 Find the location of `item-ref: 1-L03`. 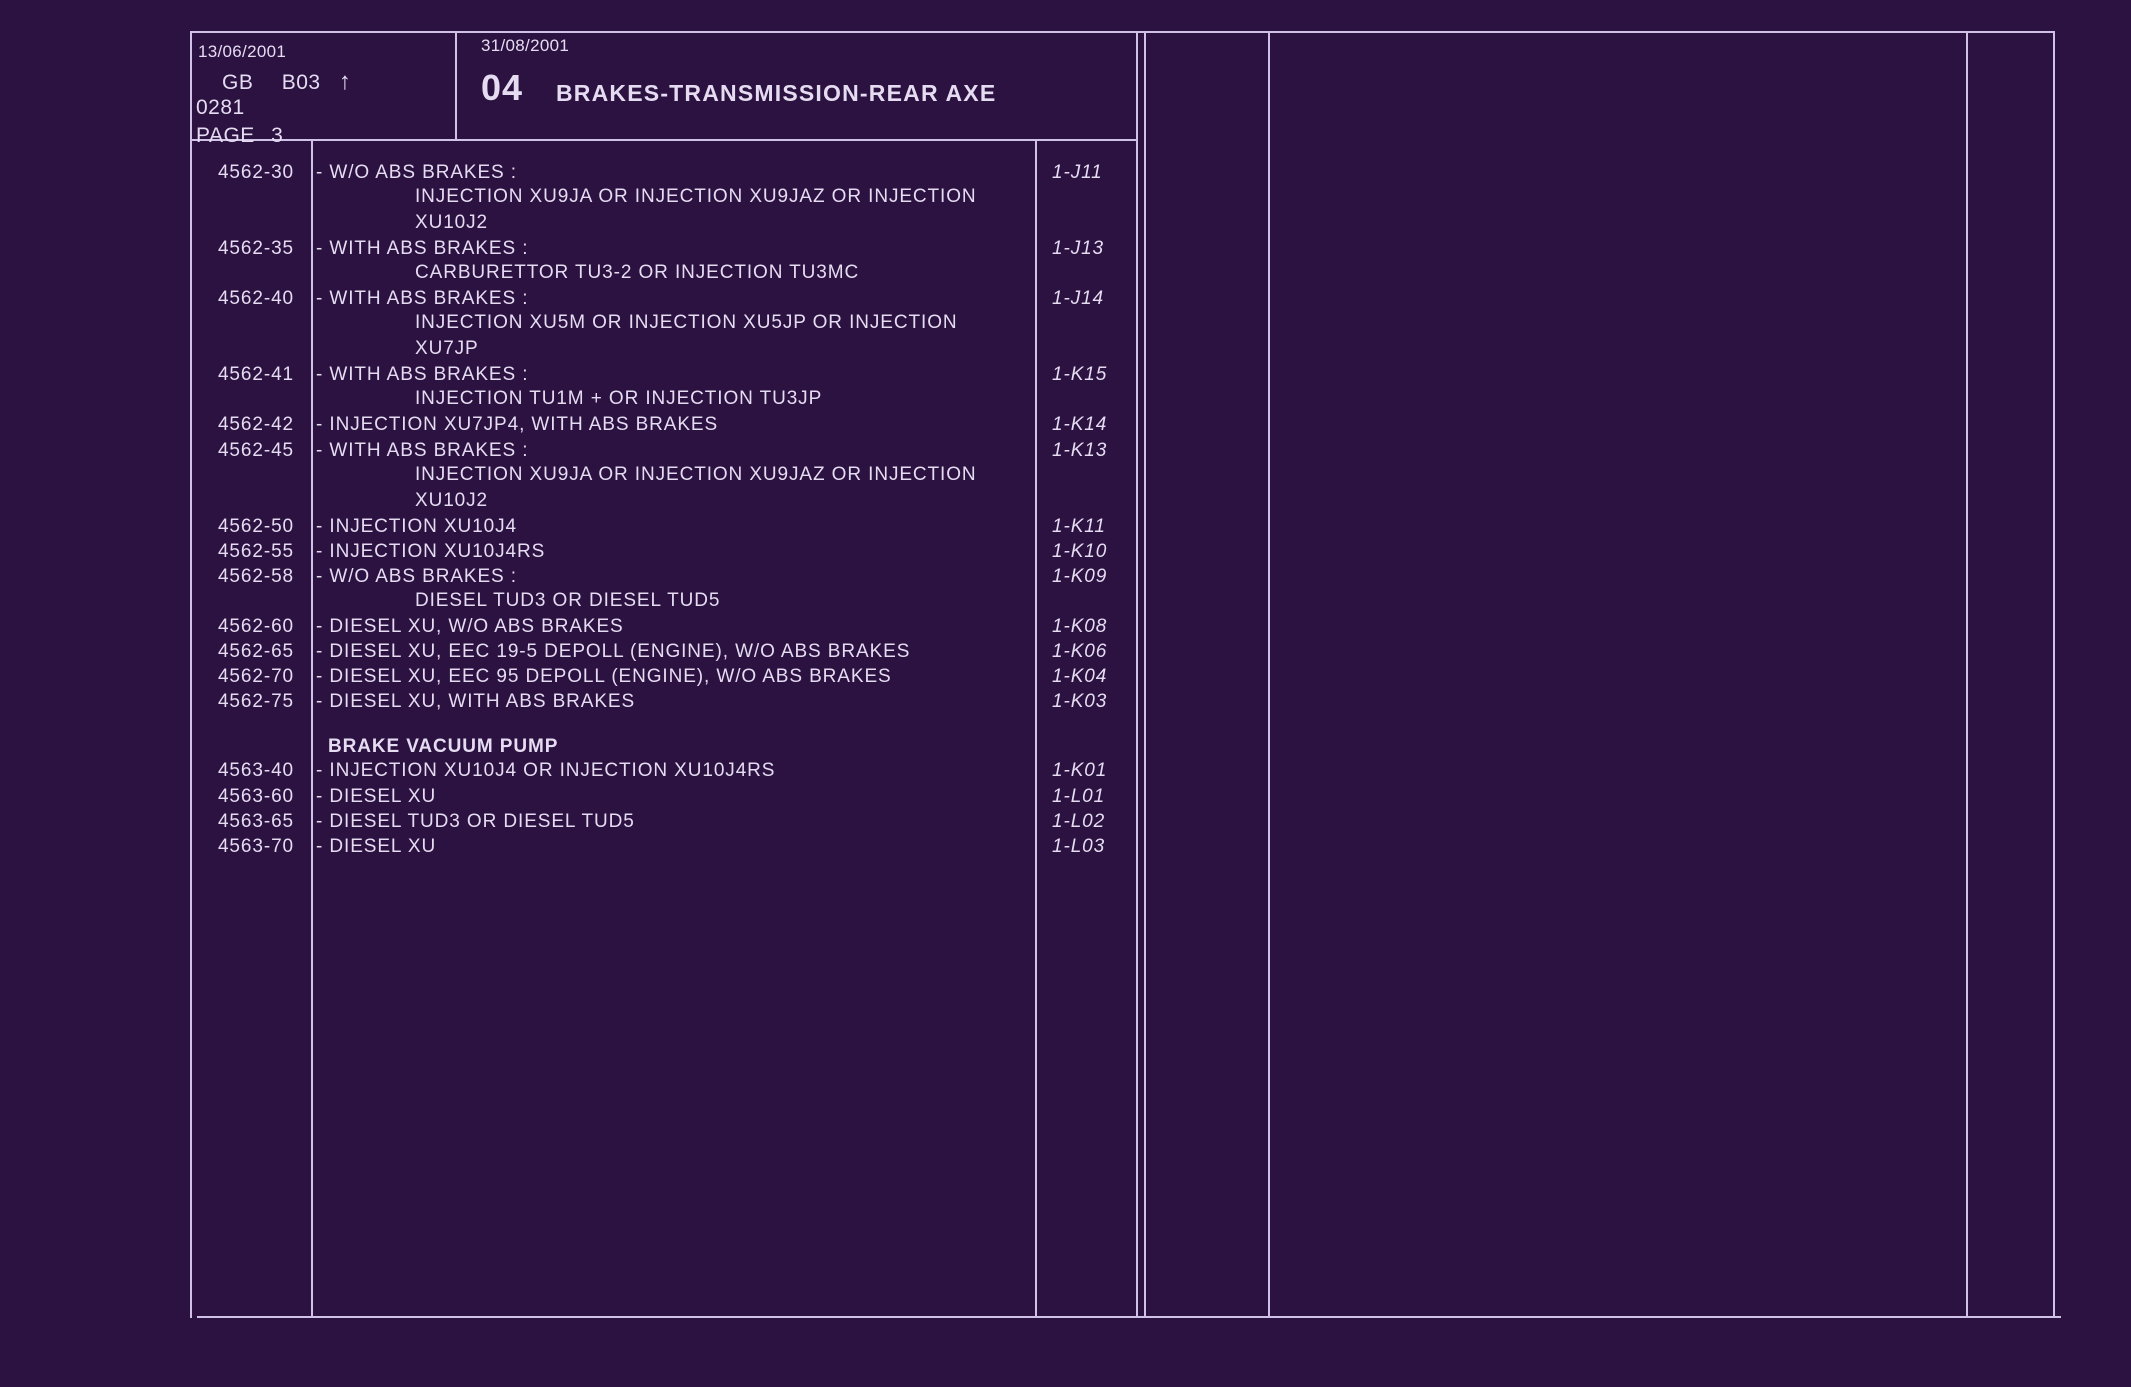

item-ref: 1-L03 is located at coordinates (1079, 846).